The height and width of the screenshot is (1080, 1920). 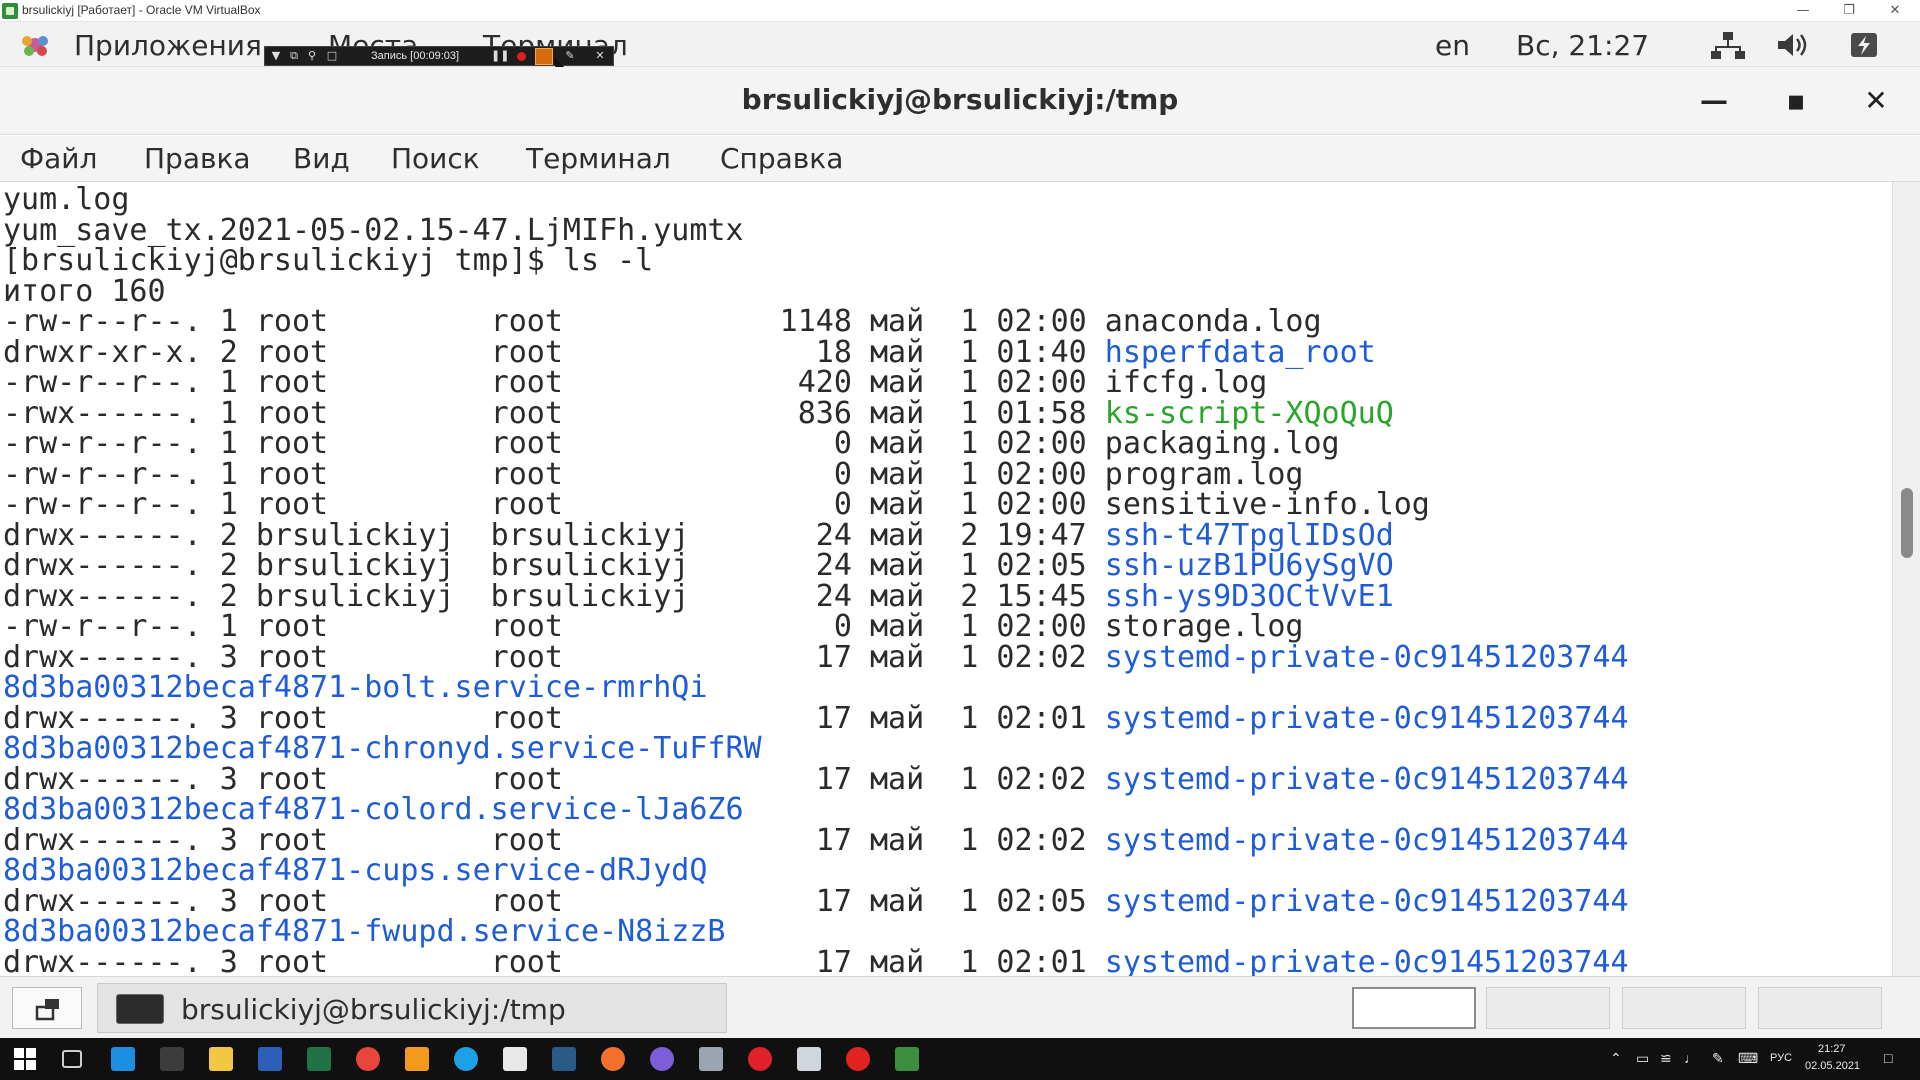 What do you see at coordinates (960, 1007) in the screenshot?
I see `gnome-bottom-panel: brsulickiyj@brsulickiyj:/tmp` at bounding box center [960, 1007].